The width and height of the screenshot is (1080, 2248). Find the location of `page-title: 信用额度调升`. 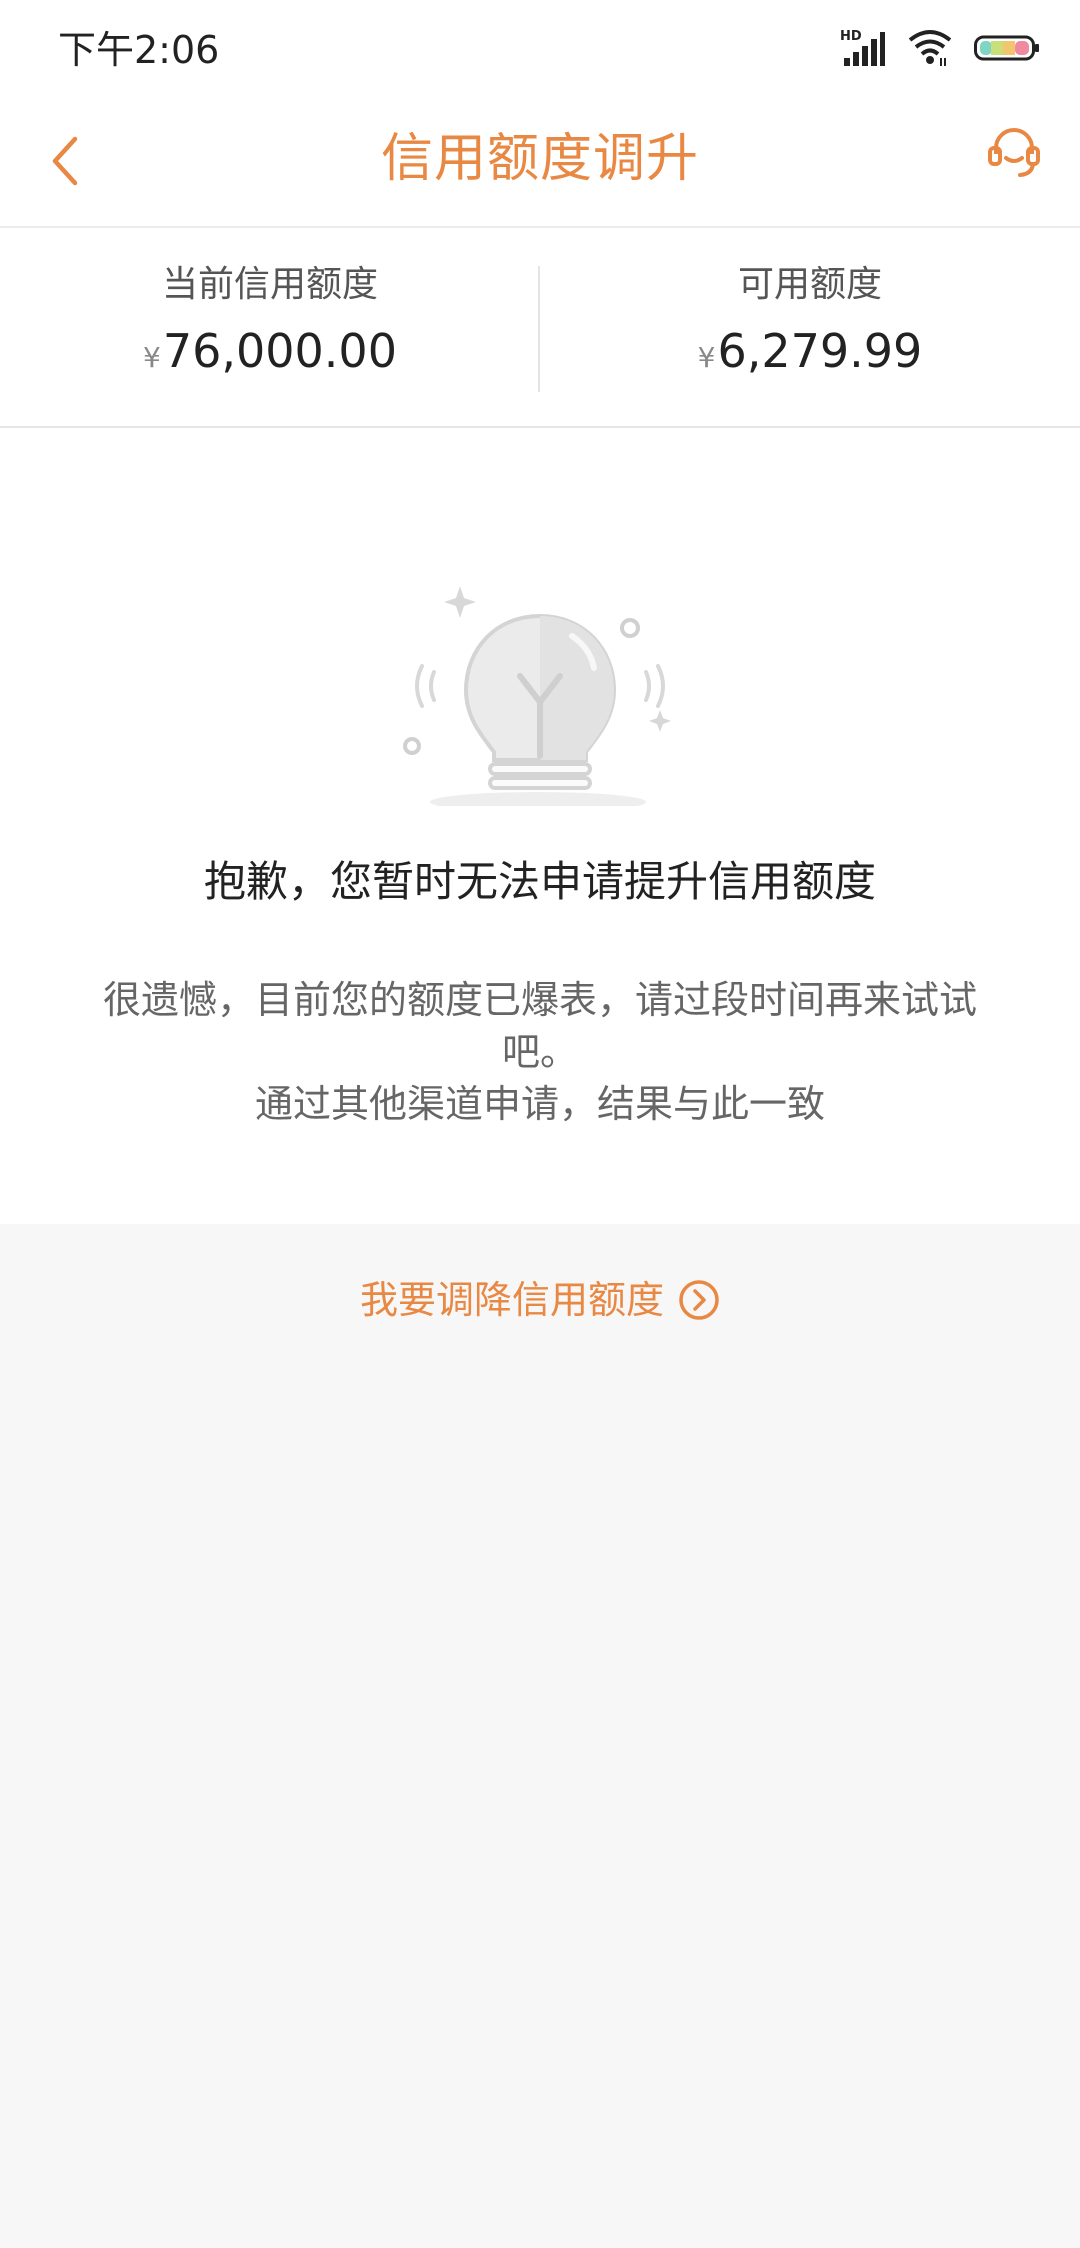

page-title: 信用额度调升 is located at coordinates (539, 159).